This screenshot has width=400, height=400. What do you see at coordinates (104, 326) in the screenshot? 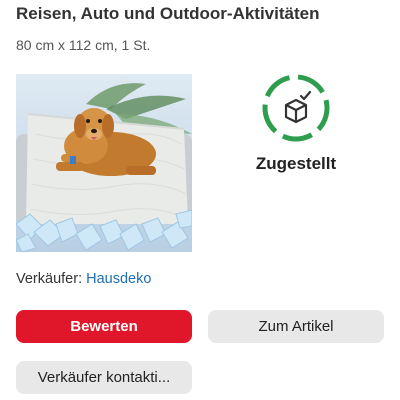
I see `rate-button: Bewerten` at bounding box center [104, 326].